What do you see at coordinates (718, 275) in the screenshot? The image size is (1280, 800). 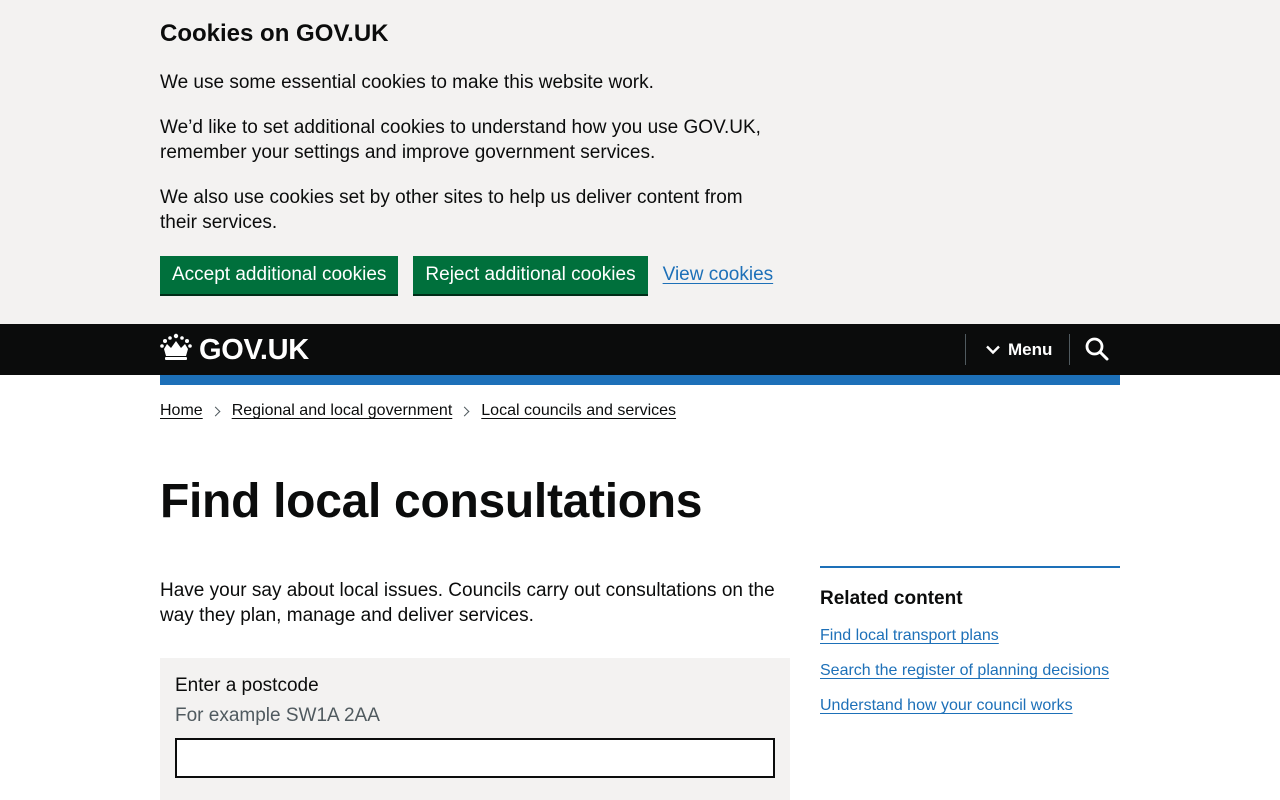 I see `view-cookies-link: View cookies` at bounding box center [718, 275].